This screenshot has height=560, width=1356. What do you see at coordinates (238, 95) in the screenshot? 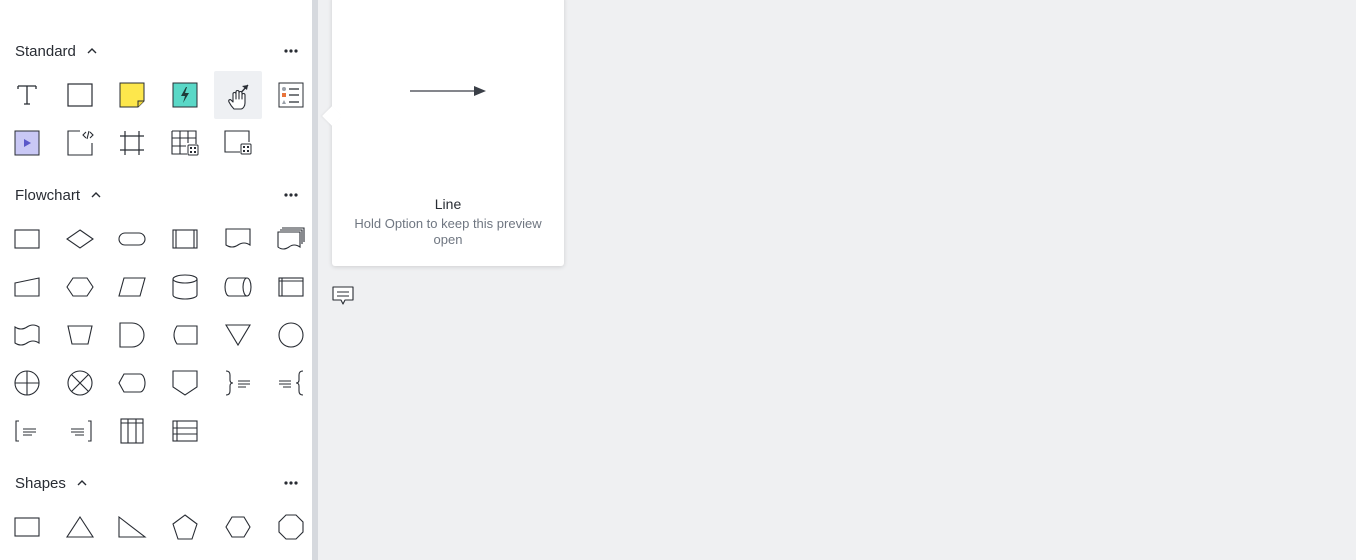
I see `line-tool-icon` at bounding box center [238, 95].